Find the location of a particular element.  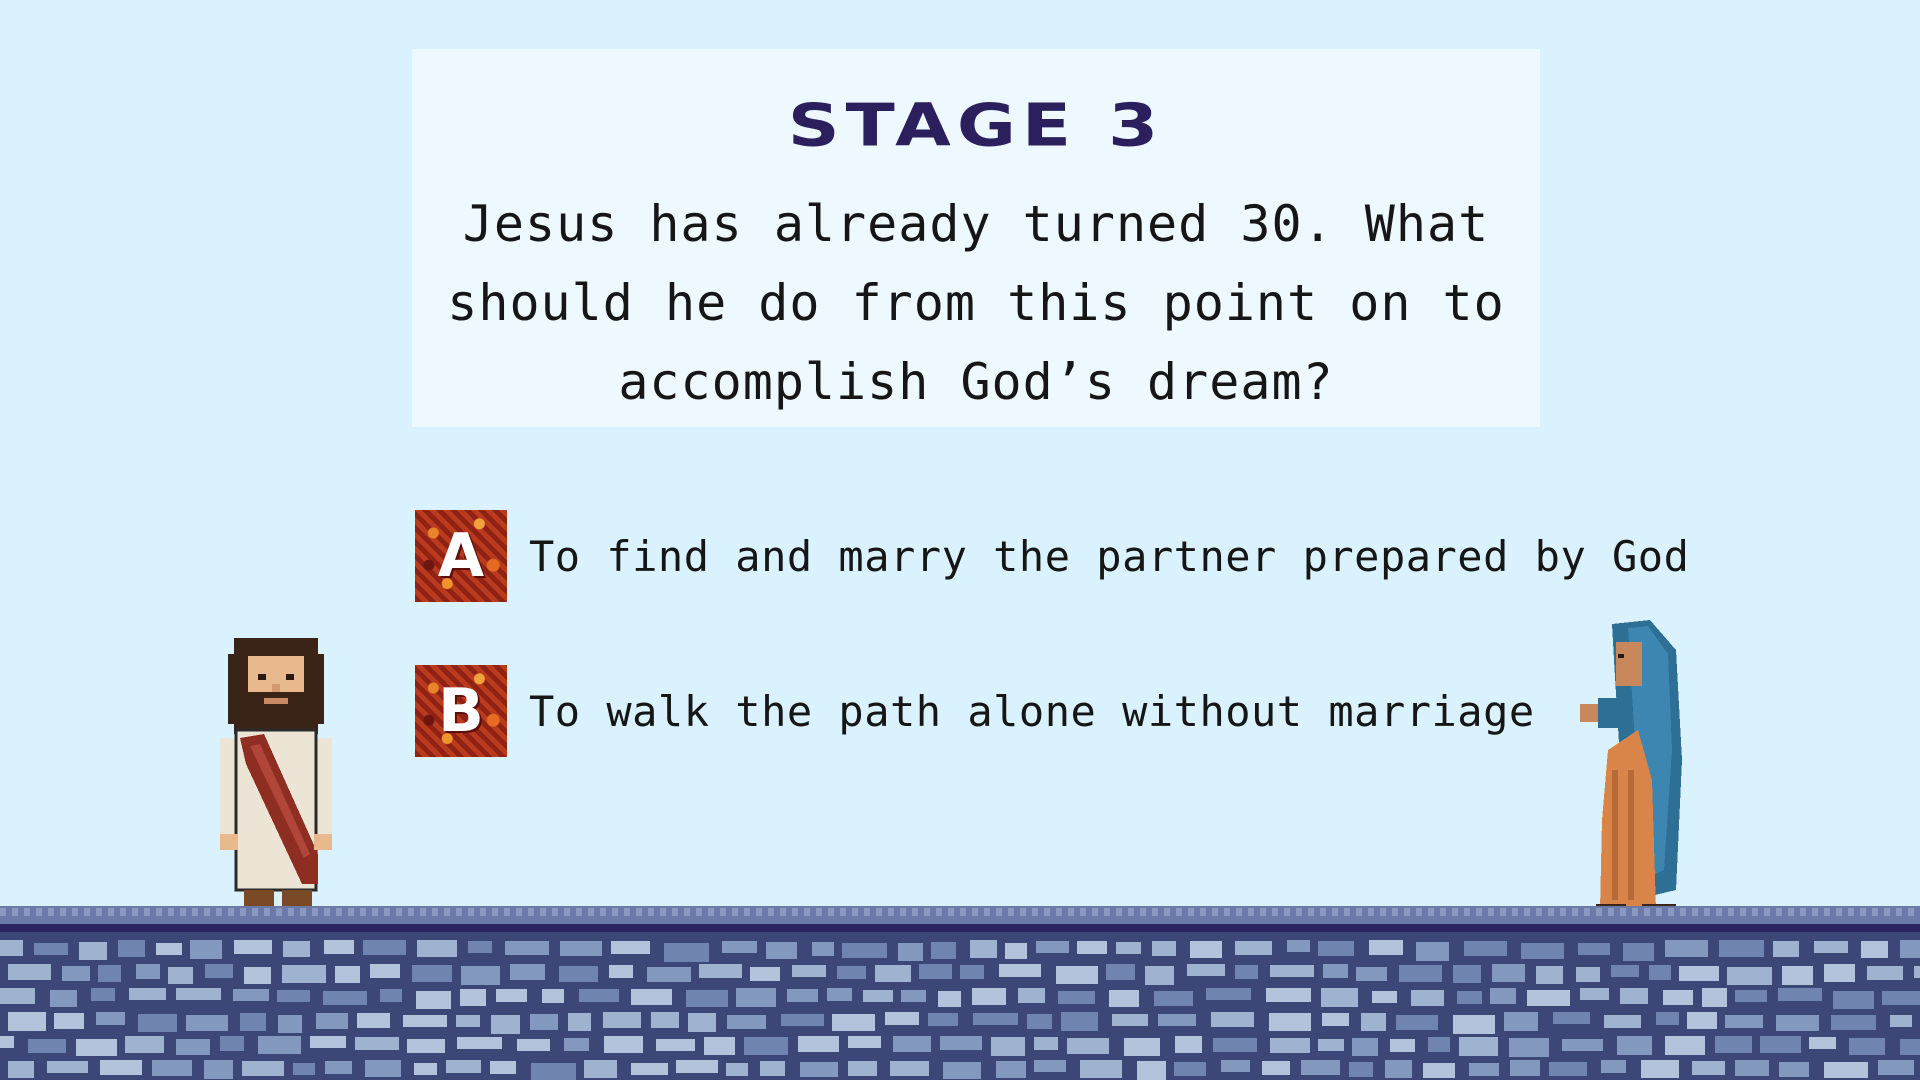

jesus-sprite is located at coordinates (276, 776).